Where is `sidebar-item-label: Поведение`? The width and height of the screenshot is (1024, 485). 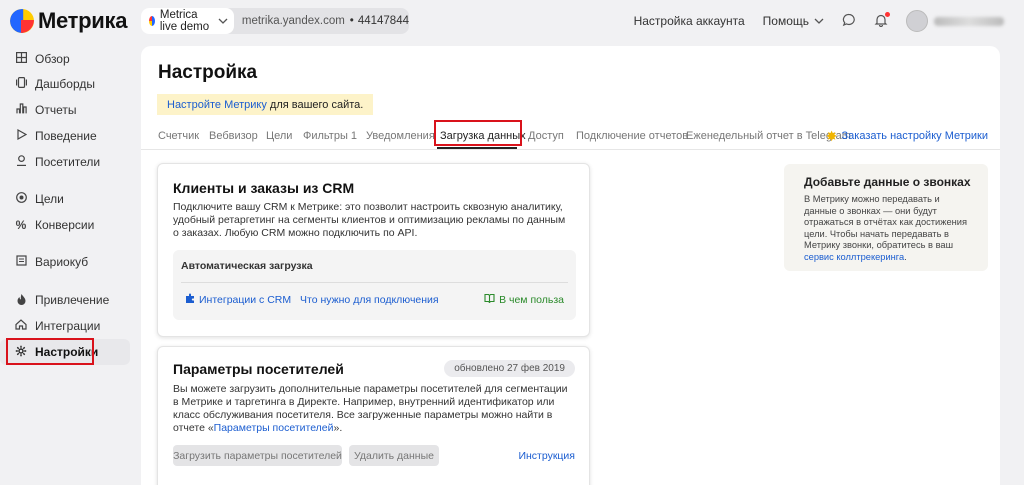 sidebar-item-label: Поведение is located at coordinates (66, 136).